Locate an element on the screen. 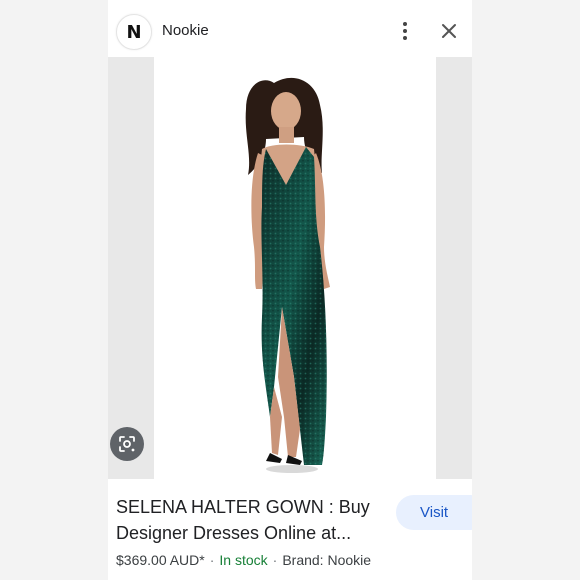 This screenshot has height=580, width=580. panel-header: N Nookie is located at coordinates (290, 30).